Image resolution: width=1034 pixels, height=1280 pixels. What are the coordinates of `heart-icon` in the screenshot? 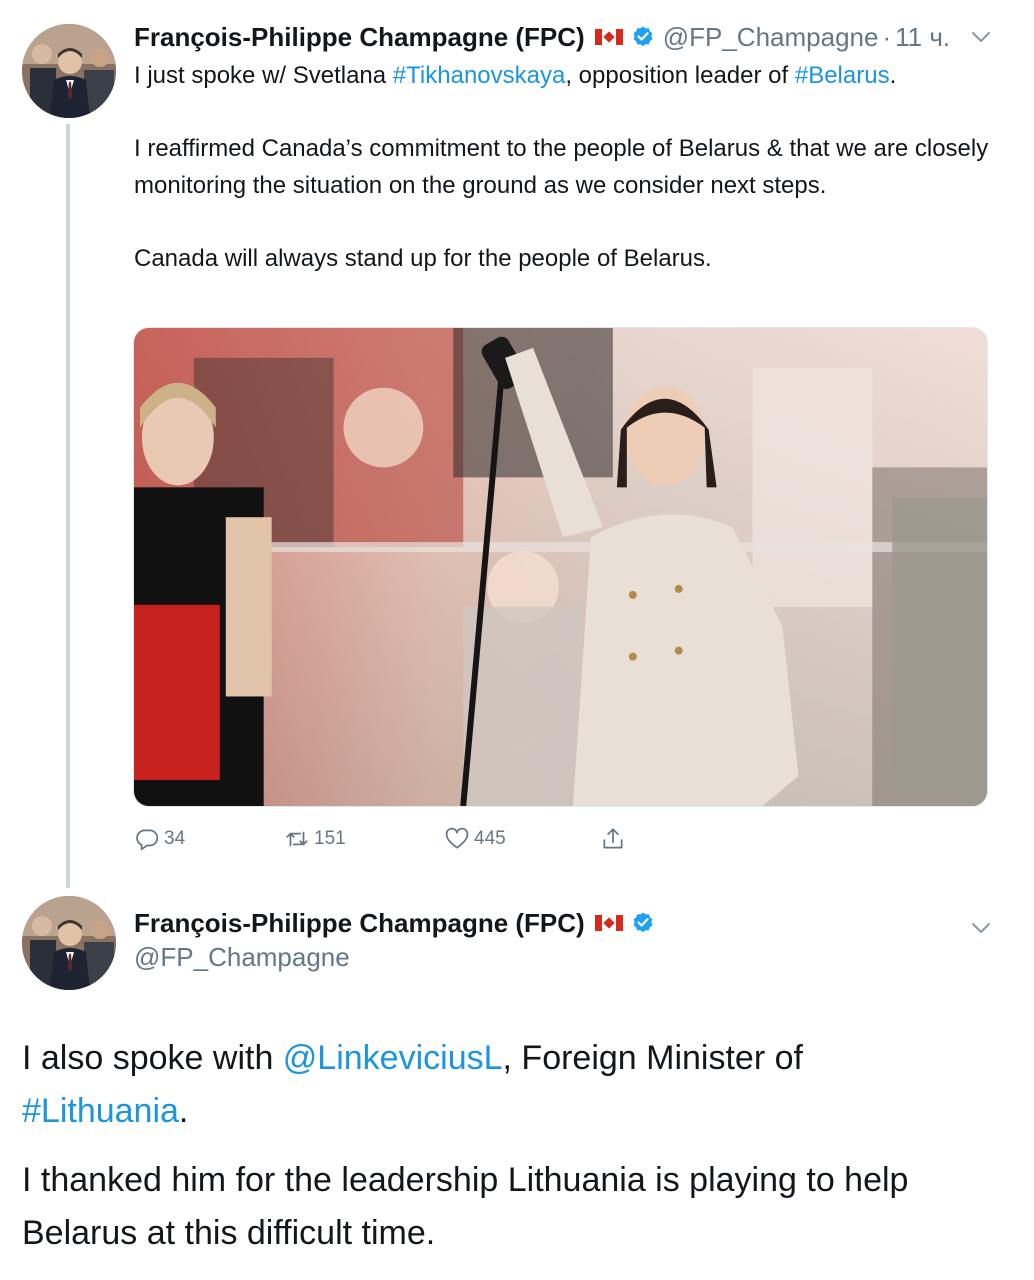 It's located at (457, 838).